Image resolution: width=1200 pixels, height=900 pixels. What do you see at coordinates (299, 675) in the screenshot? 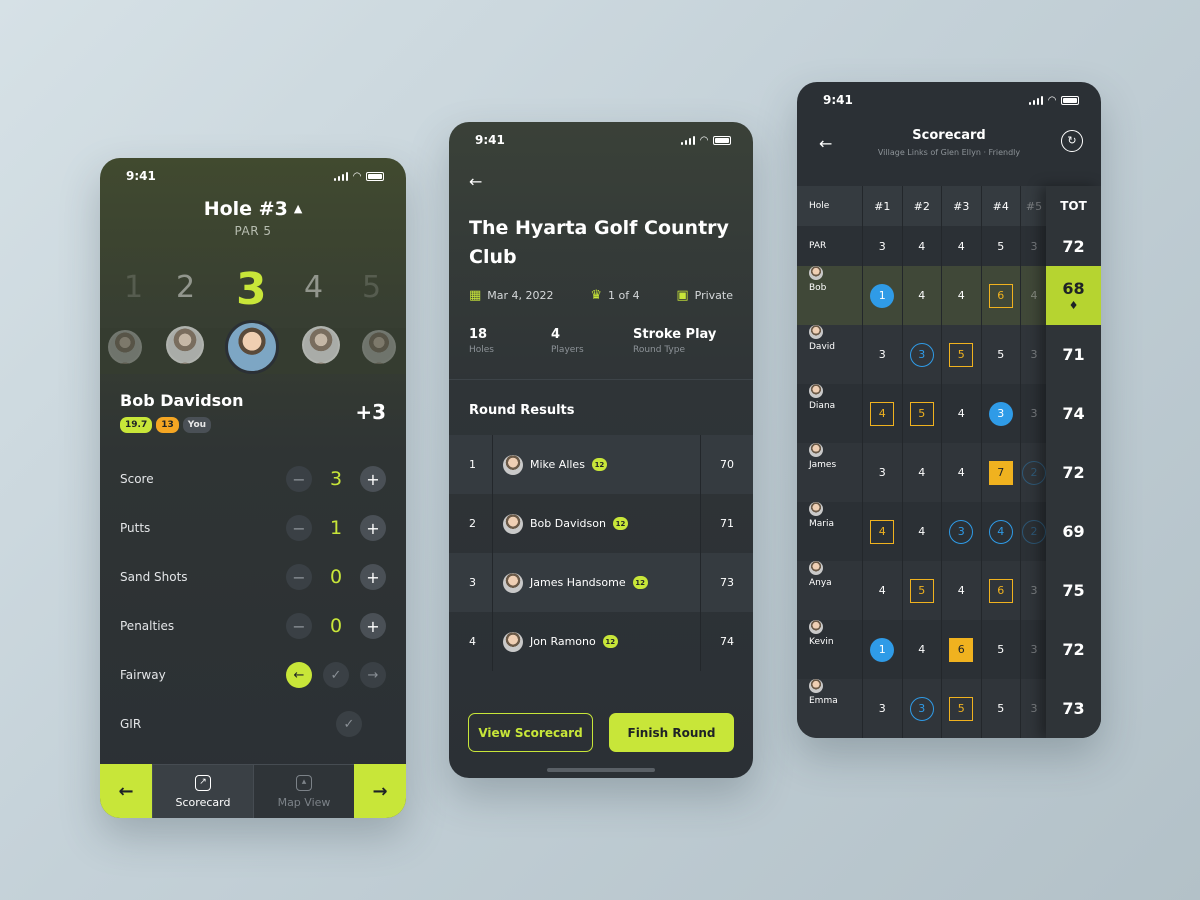
I see `fairway-left-button: ←` at bounding box center [299, 675].